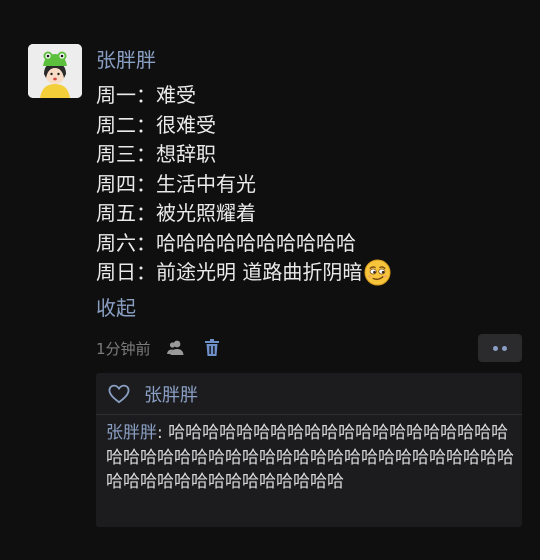  What do you see at coordinates (176, 213) in the screenshot?
I see `post-line: 周五：被光照耀着` at bounding box center [176, 213].